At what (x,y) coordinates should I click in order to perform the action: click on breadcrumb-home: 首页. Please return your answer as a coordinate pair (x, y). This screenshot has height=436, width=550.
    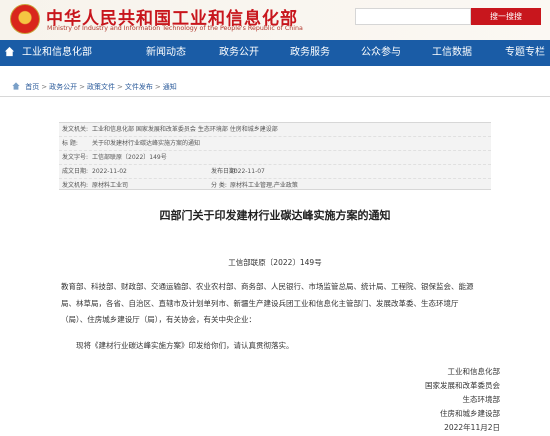
    Looking at the image, I should click on (32, 87).